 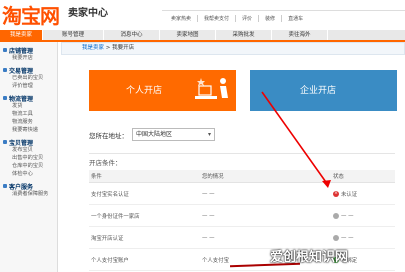 I want to click on header: 淘宝网 卖家中心 卖家热卖 我帮卖支付 评价 装修 直通车, so click(x=202, y=15).